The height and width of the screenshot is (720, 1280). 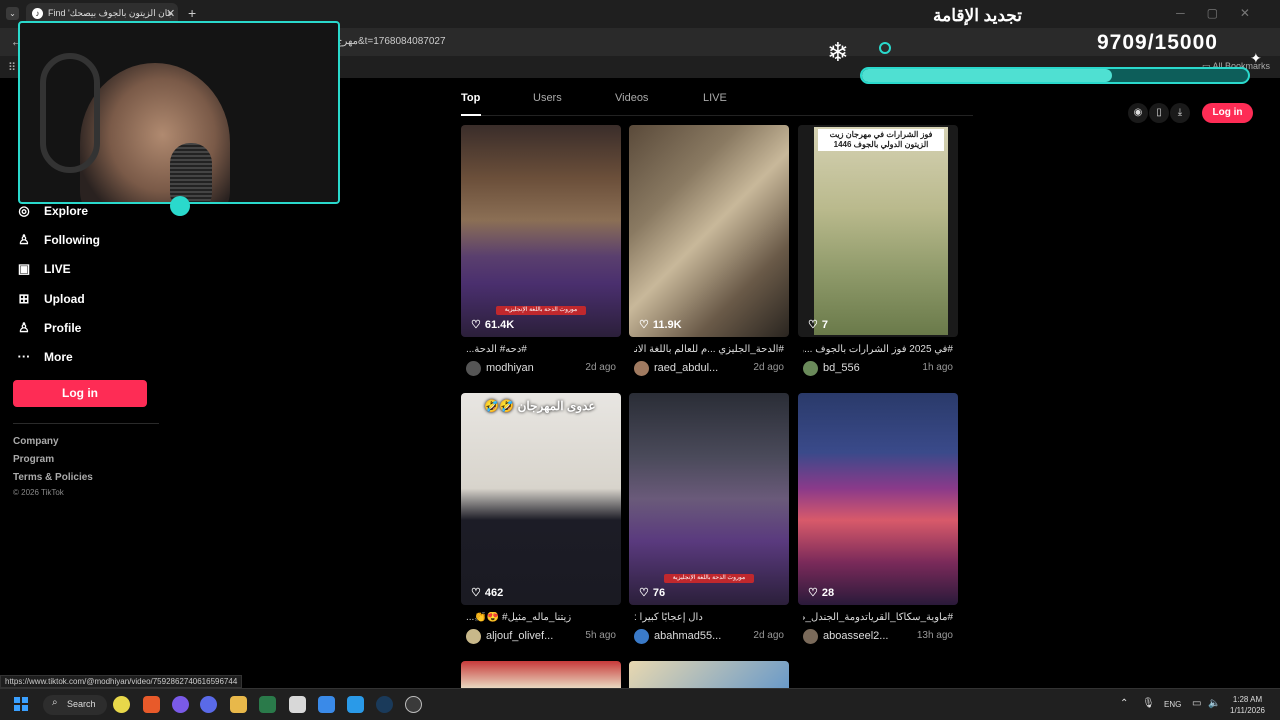 I want to click on video-thumbnail: ♡ 11.9K, so click(x=709, y=231).